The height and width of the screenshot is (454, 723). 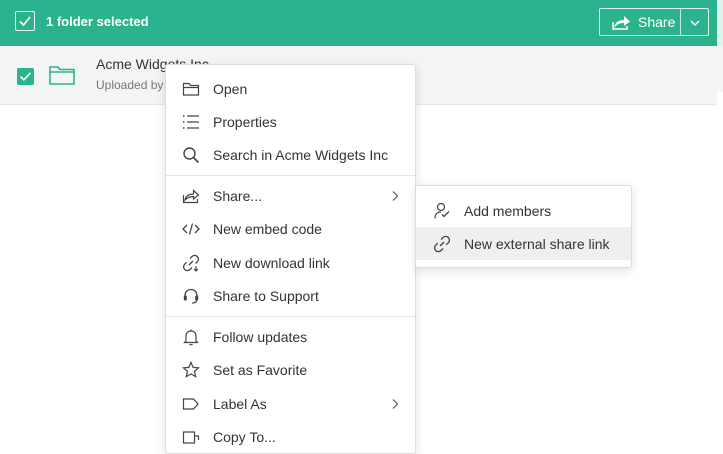 I want to click on select-all-checkbox, so click(x=25, y=21).